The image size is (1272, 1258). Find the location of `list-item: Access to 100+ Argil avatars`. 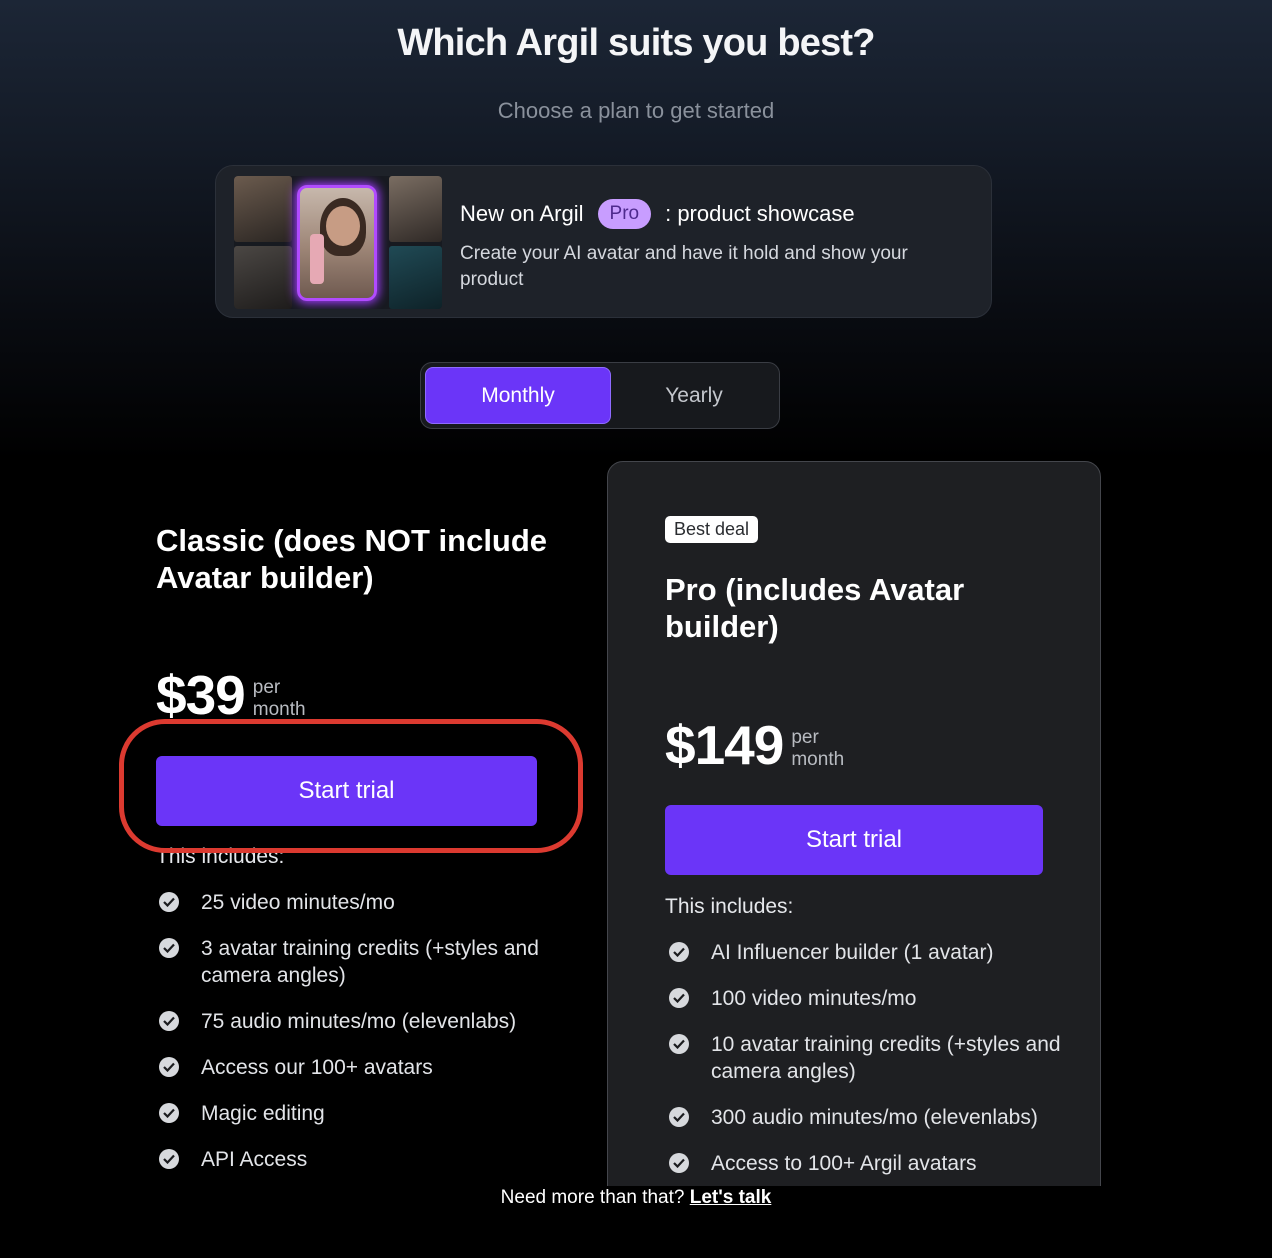

list-item: Access to 100+ Argil avatars is located at coordinates (876, 1163).